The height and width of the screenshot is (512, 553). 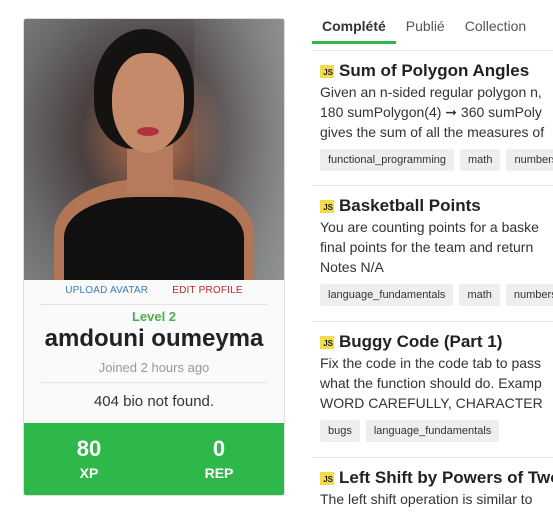 I want to click on xp-stat: 80 XP, so click(x=89, y=459).